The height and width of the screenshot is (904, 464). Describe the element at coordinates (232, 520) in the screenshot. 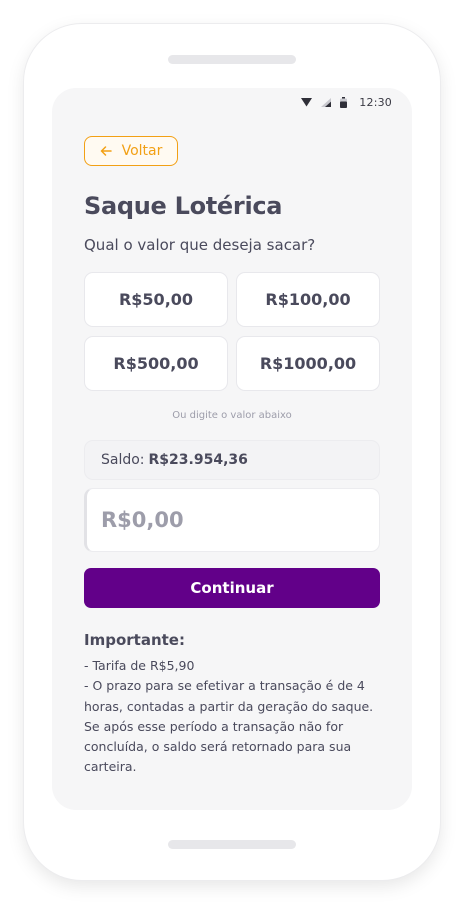

I see `amount-input` at that location.